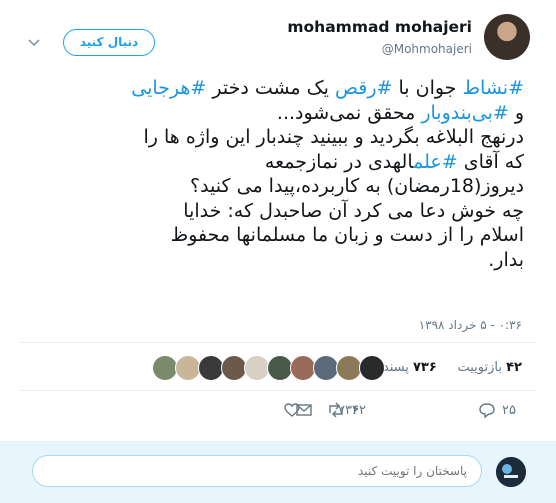 The width and height of the screenshot is (556, 503). What do you see at coordinates (514, 367) in the screenshot?
I see `retweets-count: ۴۲` at bounding box center [514, 367].